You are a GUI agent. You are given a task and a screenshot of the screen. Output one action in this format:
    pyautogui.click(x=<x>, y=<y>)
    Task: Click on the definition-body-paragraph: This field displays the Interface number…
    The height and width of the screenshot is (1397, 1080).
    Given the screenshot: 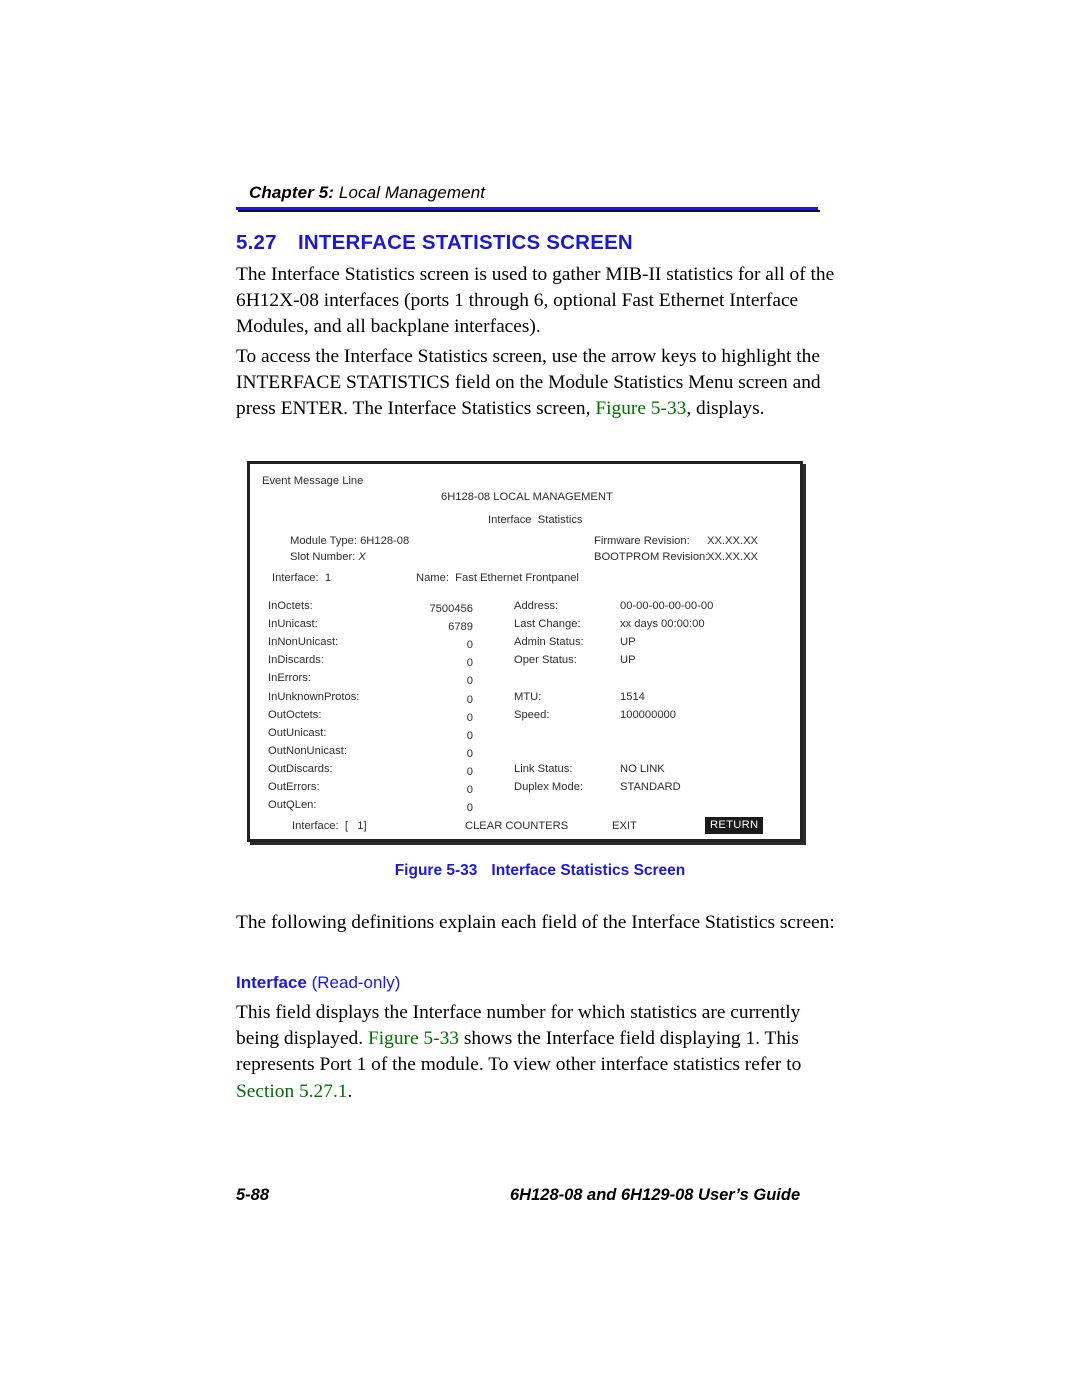 What is the action you would take?
    pyautogui.click(x=536, y=1052)
    